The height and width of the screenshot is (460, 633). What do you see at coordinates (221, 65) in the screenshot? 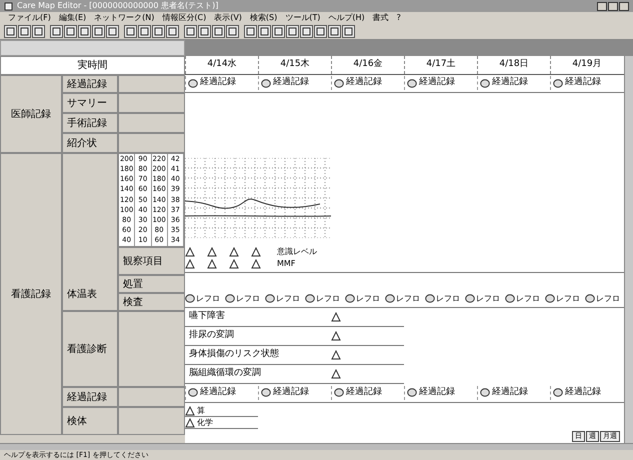
I see `date-header: 4/14水` at bounding box center [221, 65].